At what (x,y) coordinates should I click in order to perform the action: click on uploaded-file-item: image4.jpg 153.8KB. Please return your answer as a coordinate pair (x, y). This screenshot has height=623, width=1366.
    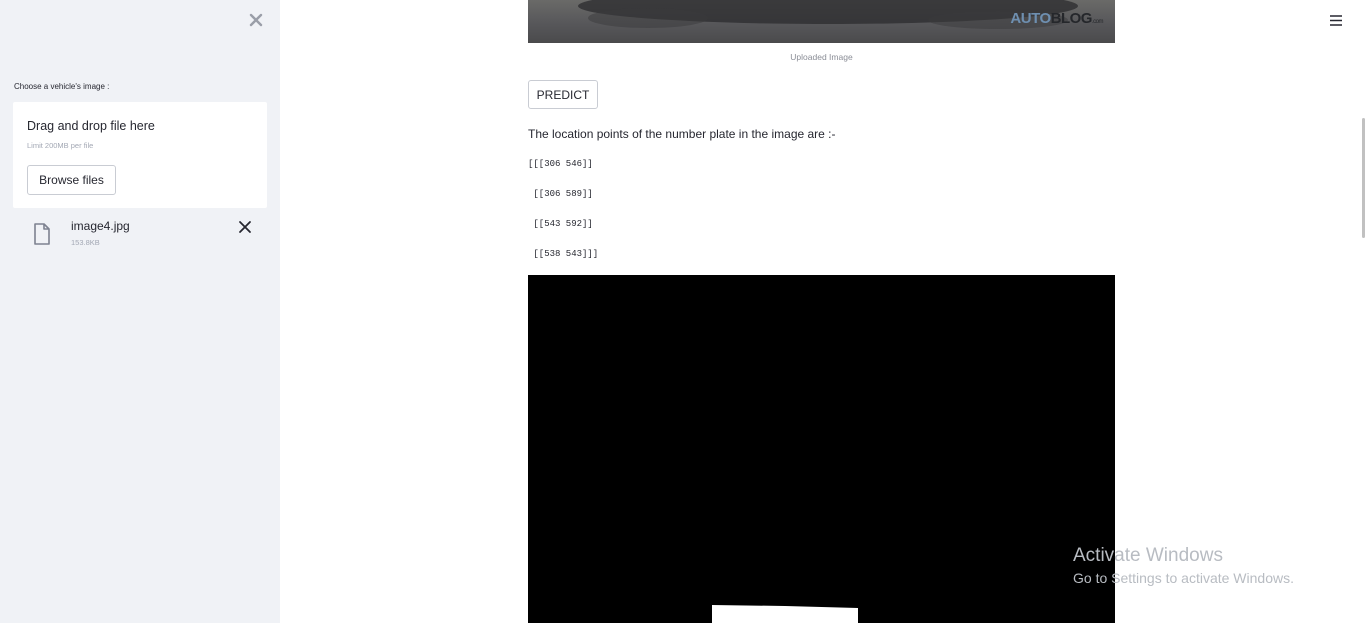
    Looking at the image, I should click on (140, 234).